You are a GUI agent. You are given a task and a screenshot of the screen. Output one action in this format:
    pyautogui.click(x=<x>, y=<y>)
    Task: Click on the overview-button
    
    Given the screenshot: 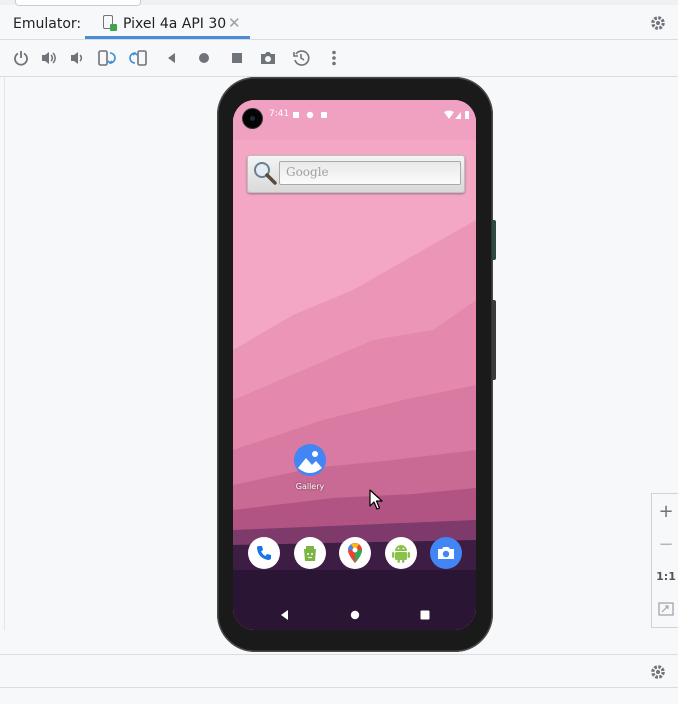 What is the action you would take?
    pyautogui.click(x=237, y=58)
    